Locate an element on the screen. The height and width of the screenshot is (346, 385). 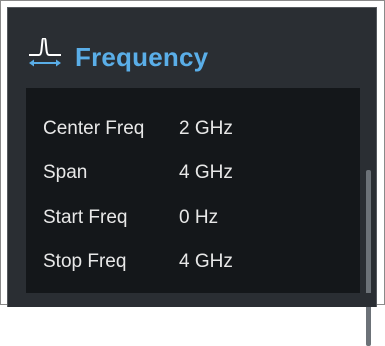
parameter-label: Span is located at coordinates (65, 172).